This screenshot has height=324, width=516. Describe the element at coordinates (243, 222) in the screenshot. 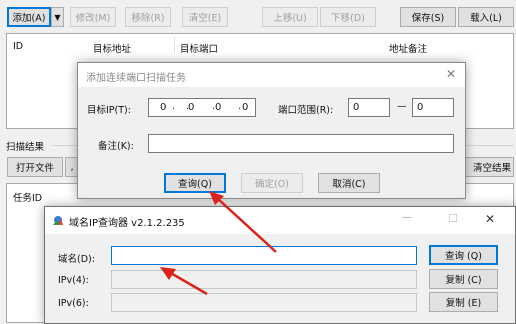

I see `arrow-to-query-button` at that location.